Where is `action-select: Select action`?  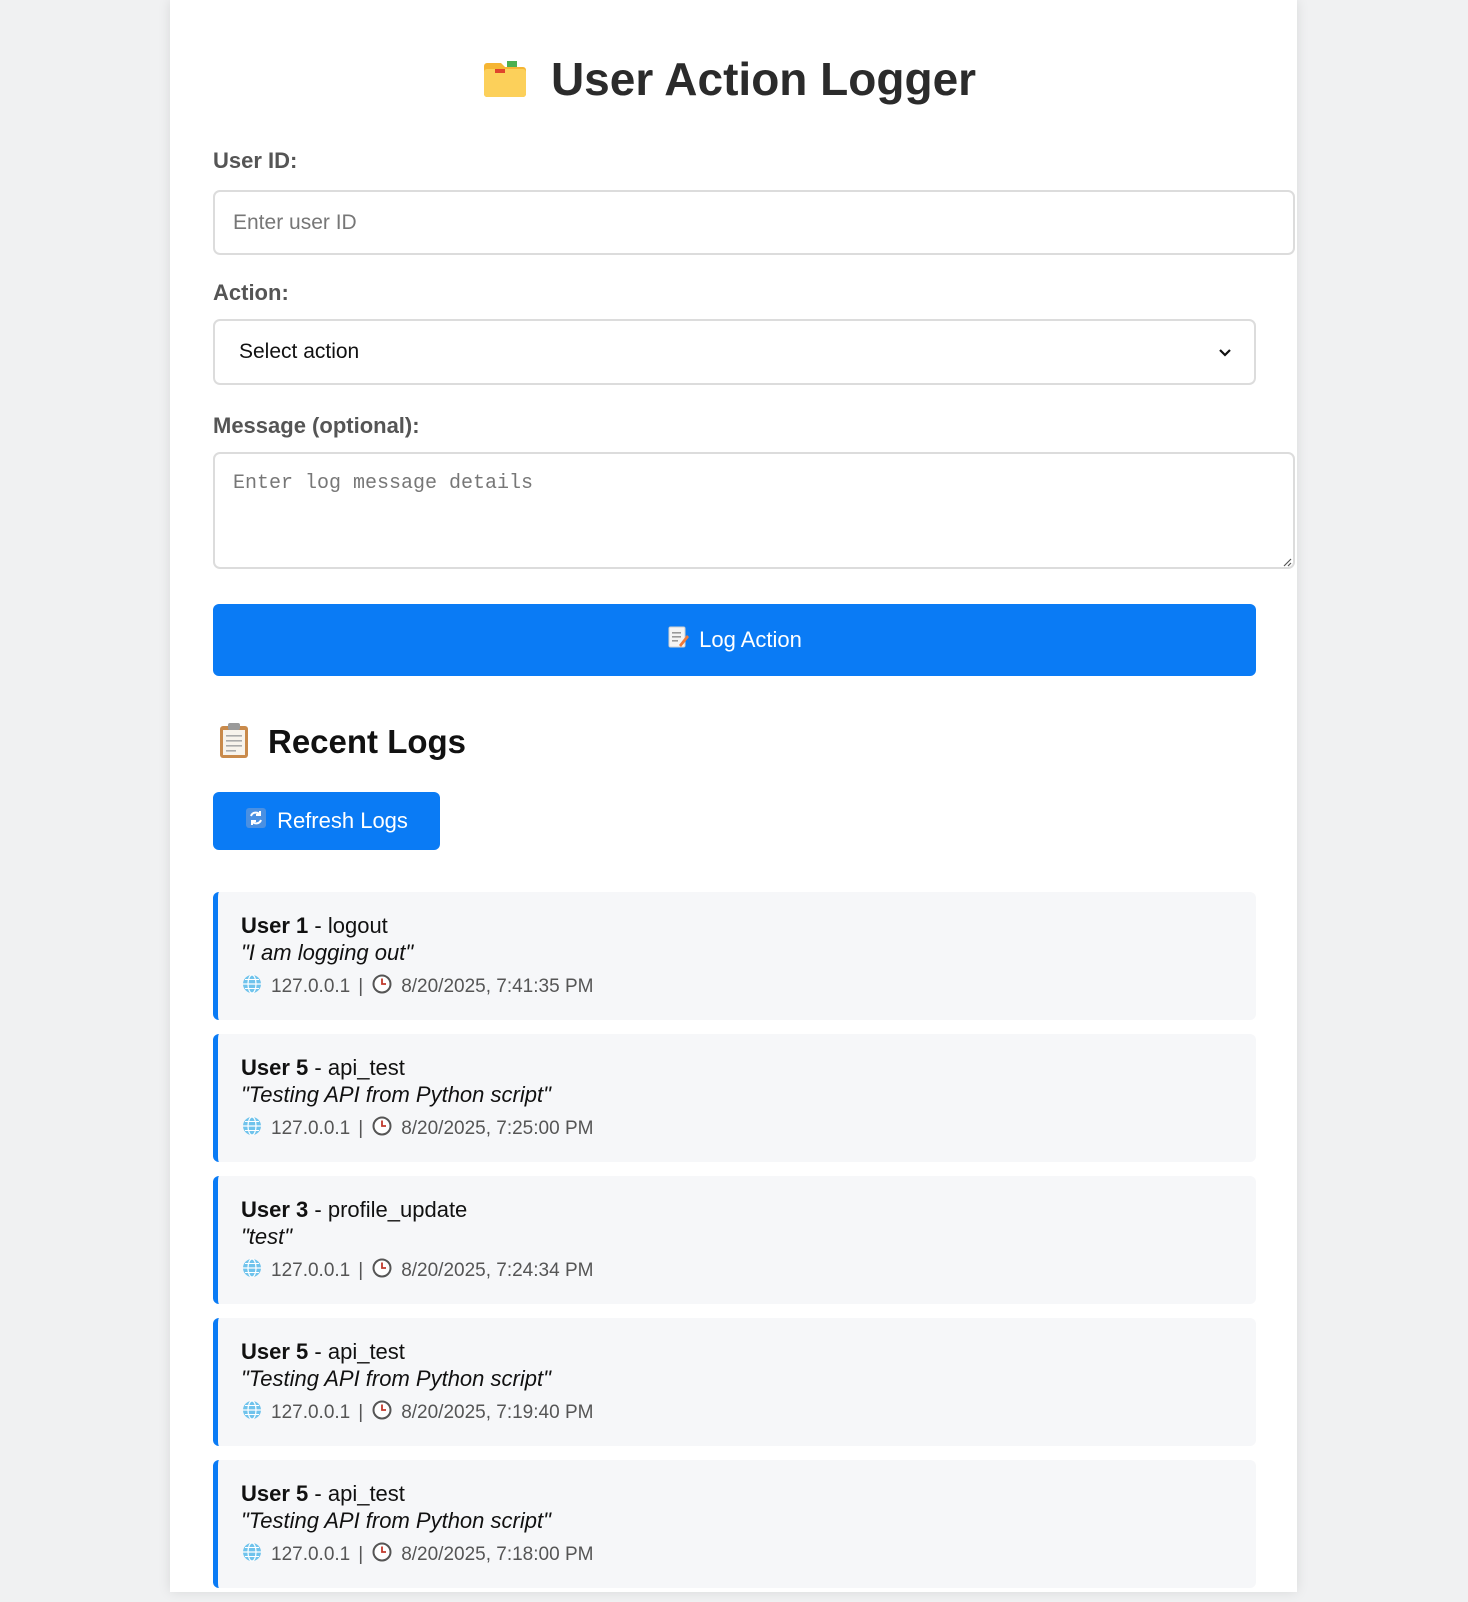 action-select: Select action is located at coordinates (734, 352).